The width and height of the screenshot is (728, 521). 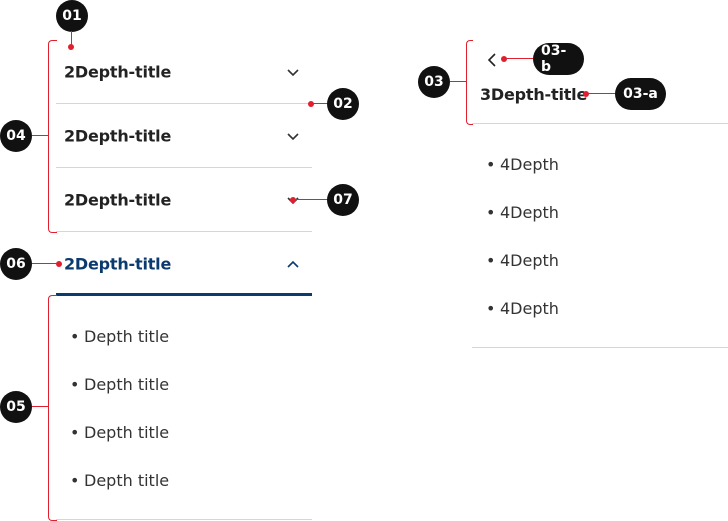 What do you see at coordinates (293, 264) in the screenshot?
I see `chevron-up-icon` at bounding box center [293, 264].